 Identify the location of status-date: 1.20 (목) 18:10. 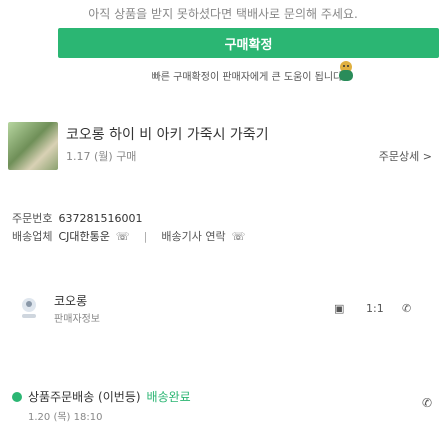
(65, 417).